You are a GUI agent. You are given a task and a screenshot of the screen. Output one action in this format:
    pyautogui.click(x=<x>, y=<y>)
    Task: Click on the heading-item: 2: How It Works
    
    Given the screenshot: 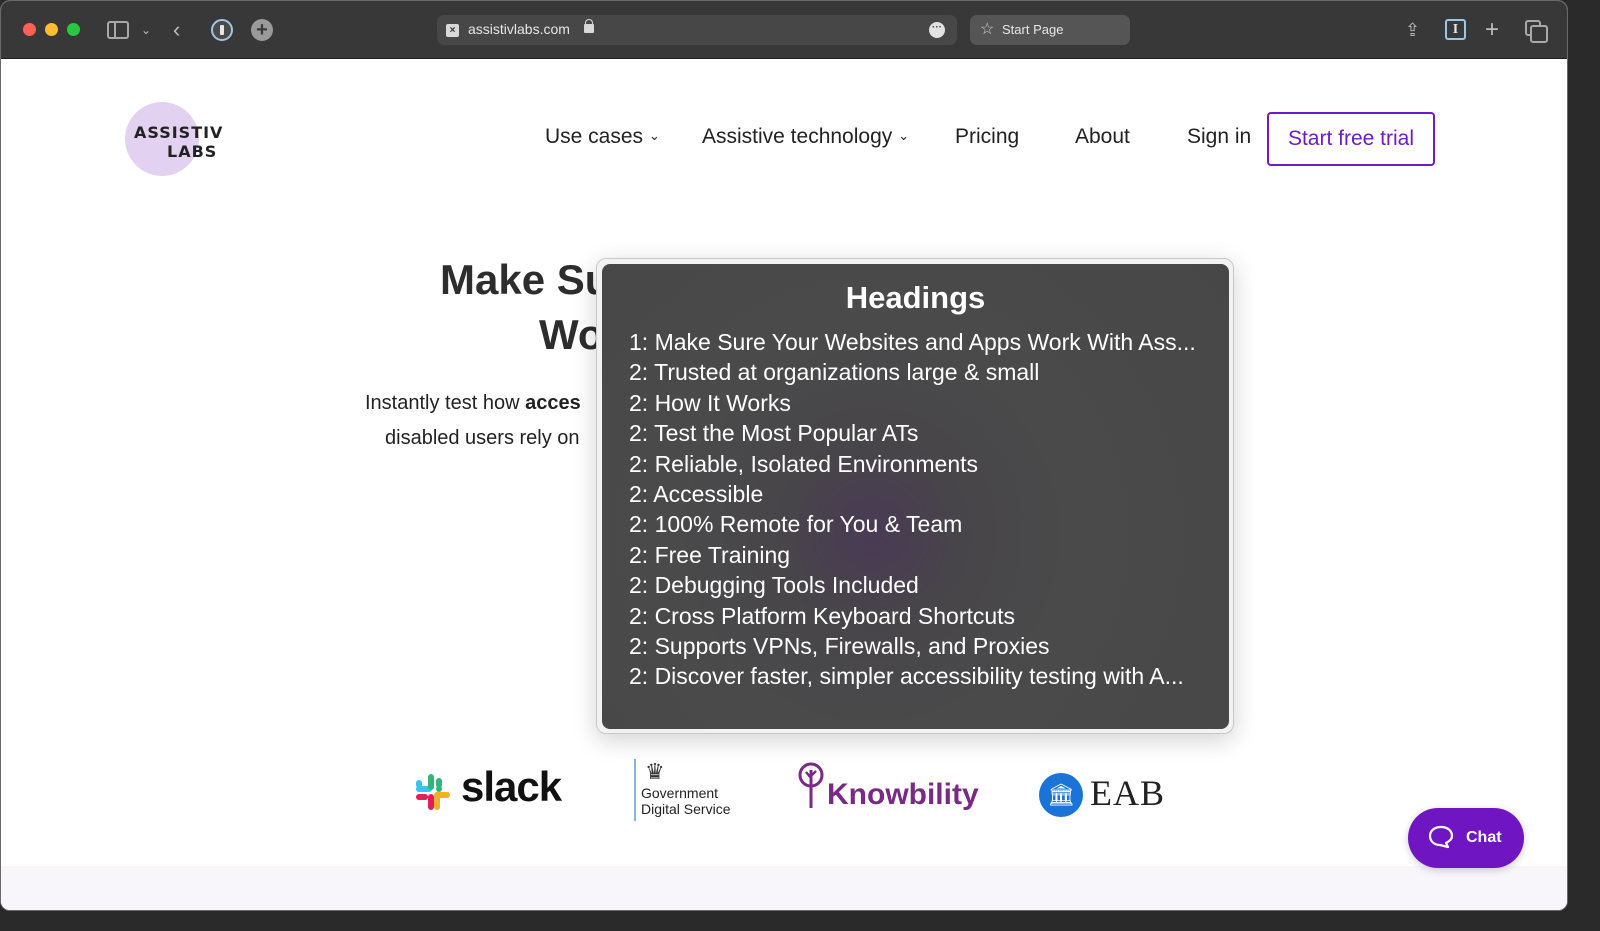 What is the action you would take?
    pyautogui.click(x=912, y=403)
    